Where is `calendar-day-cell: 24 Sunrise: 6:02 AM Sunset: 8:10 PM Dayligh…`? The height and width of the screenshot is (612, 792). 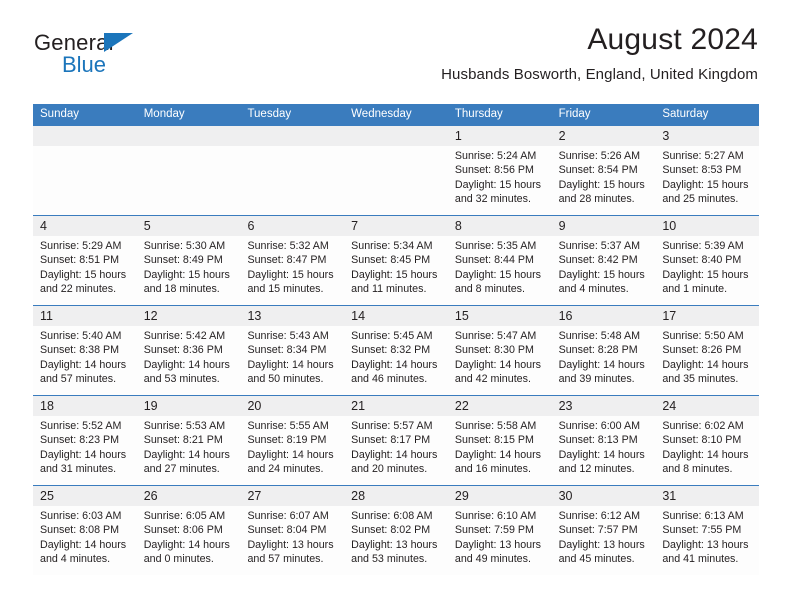 calendar-day-cell: 24 Sunrise: 6:02 AM Sunset: 8:10 PM Dayligh… is located at coordinates (707, 440).